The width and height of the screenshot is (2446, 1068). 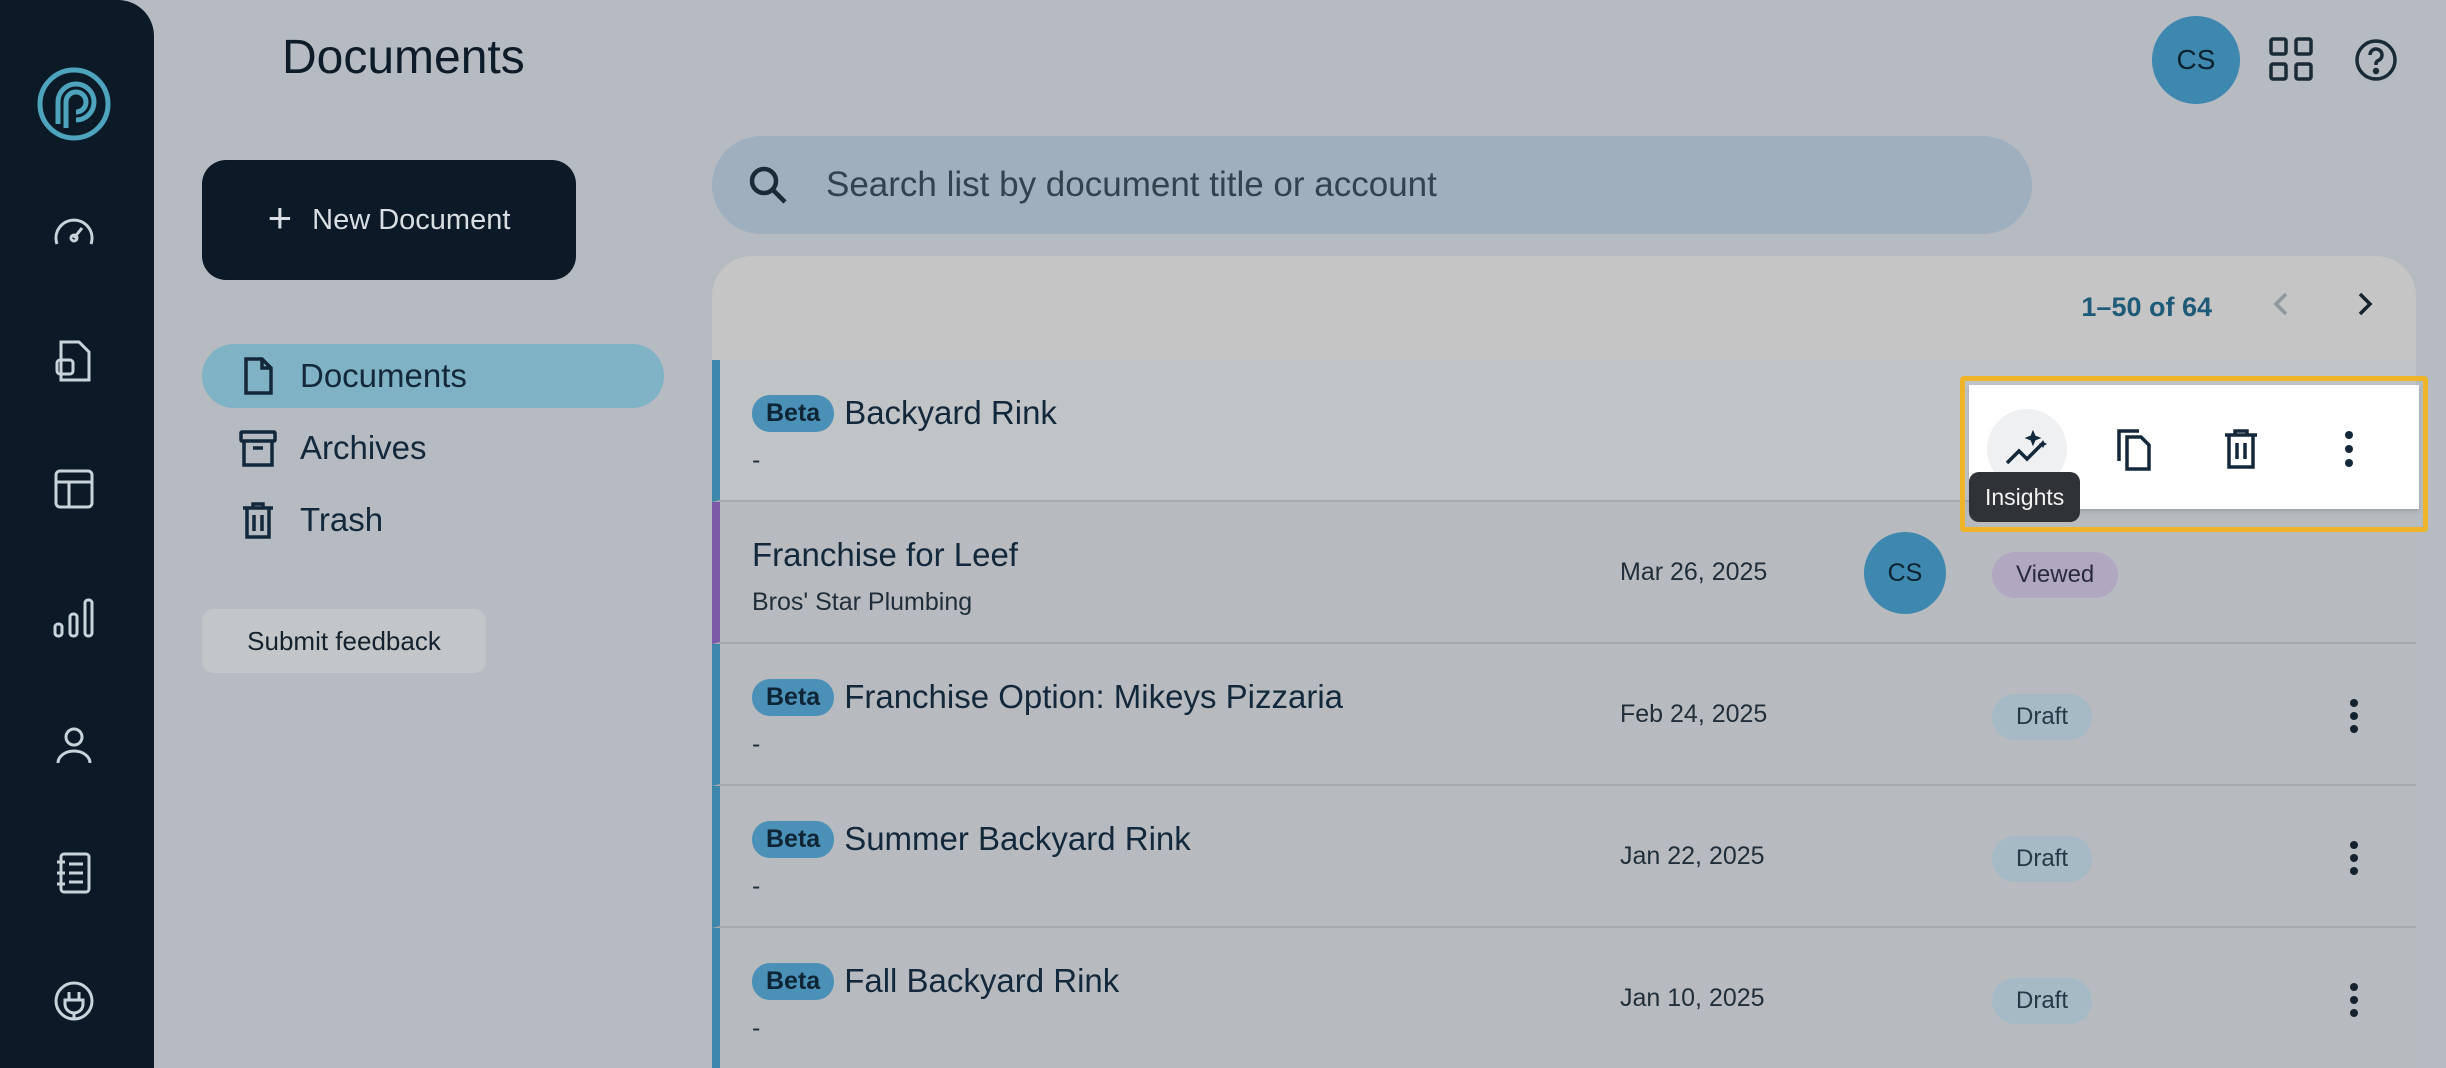 I want to click on insights-tooltip: Insights, so click(x=2025, y=497).